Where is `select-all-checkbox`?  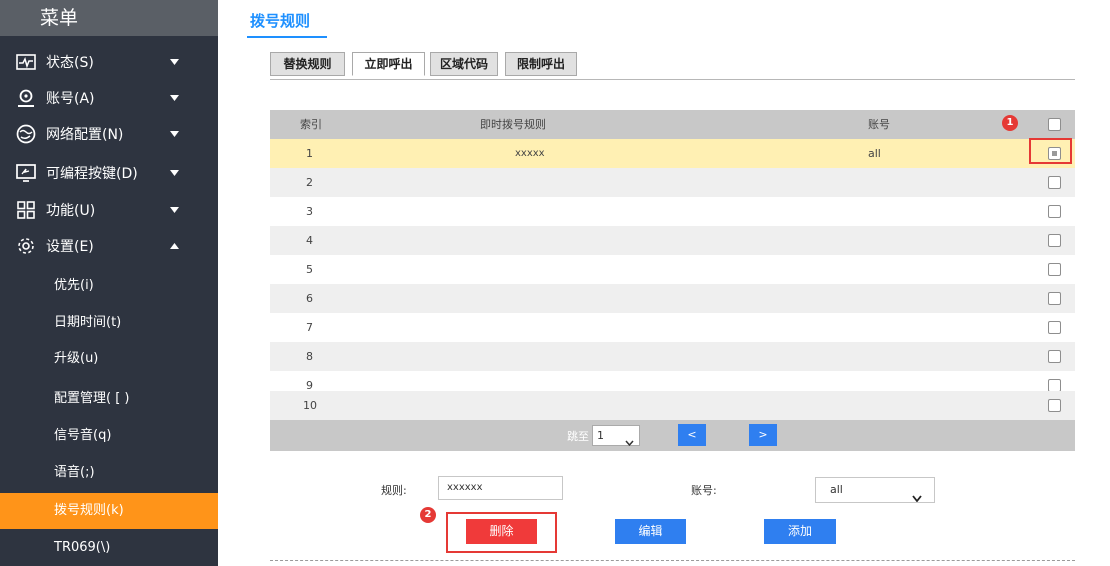
select-all-checkbox is located at coordinates (1054, 124).